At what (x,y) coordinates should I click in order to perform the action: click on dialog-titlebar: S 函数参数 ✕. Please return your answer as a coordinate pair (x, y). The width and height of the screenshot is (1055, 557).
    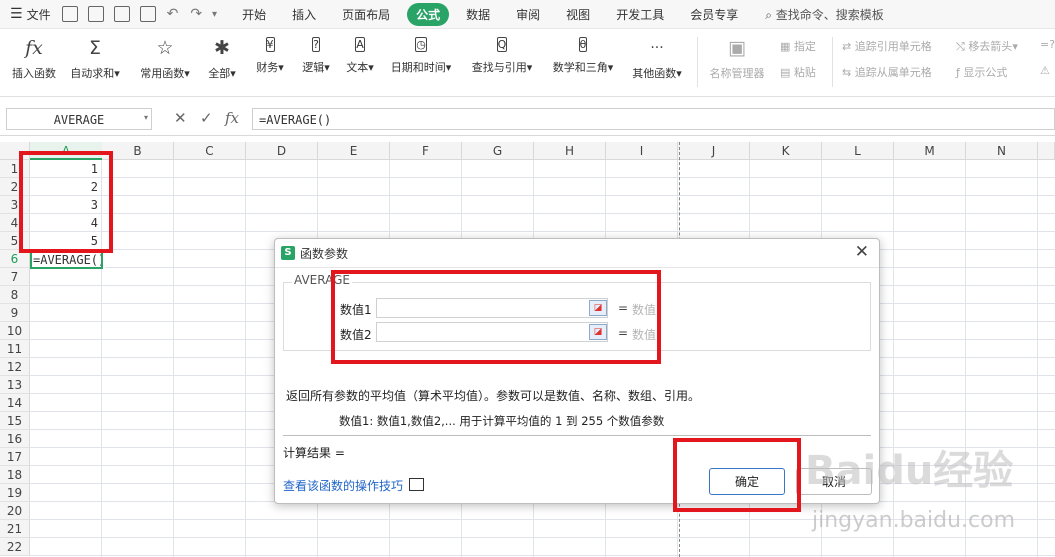
    Looking at the image, I should click on (577, 253).